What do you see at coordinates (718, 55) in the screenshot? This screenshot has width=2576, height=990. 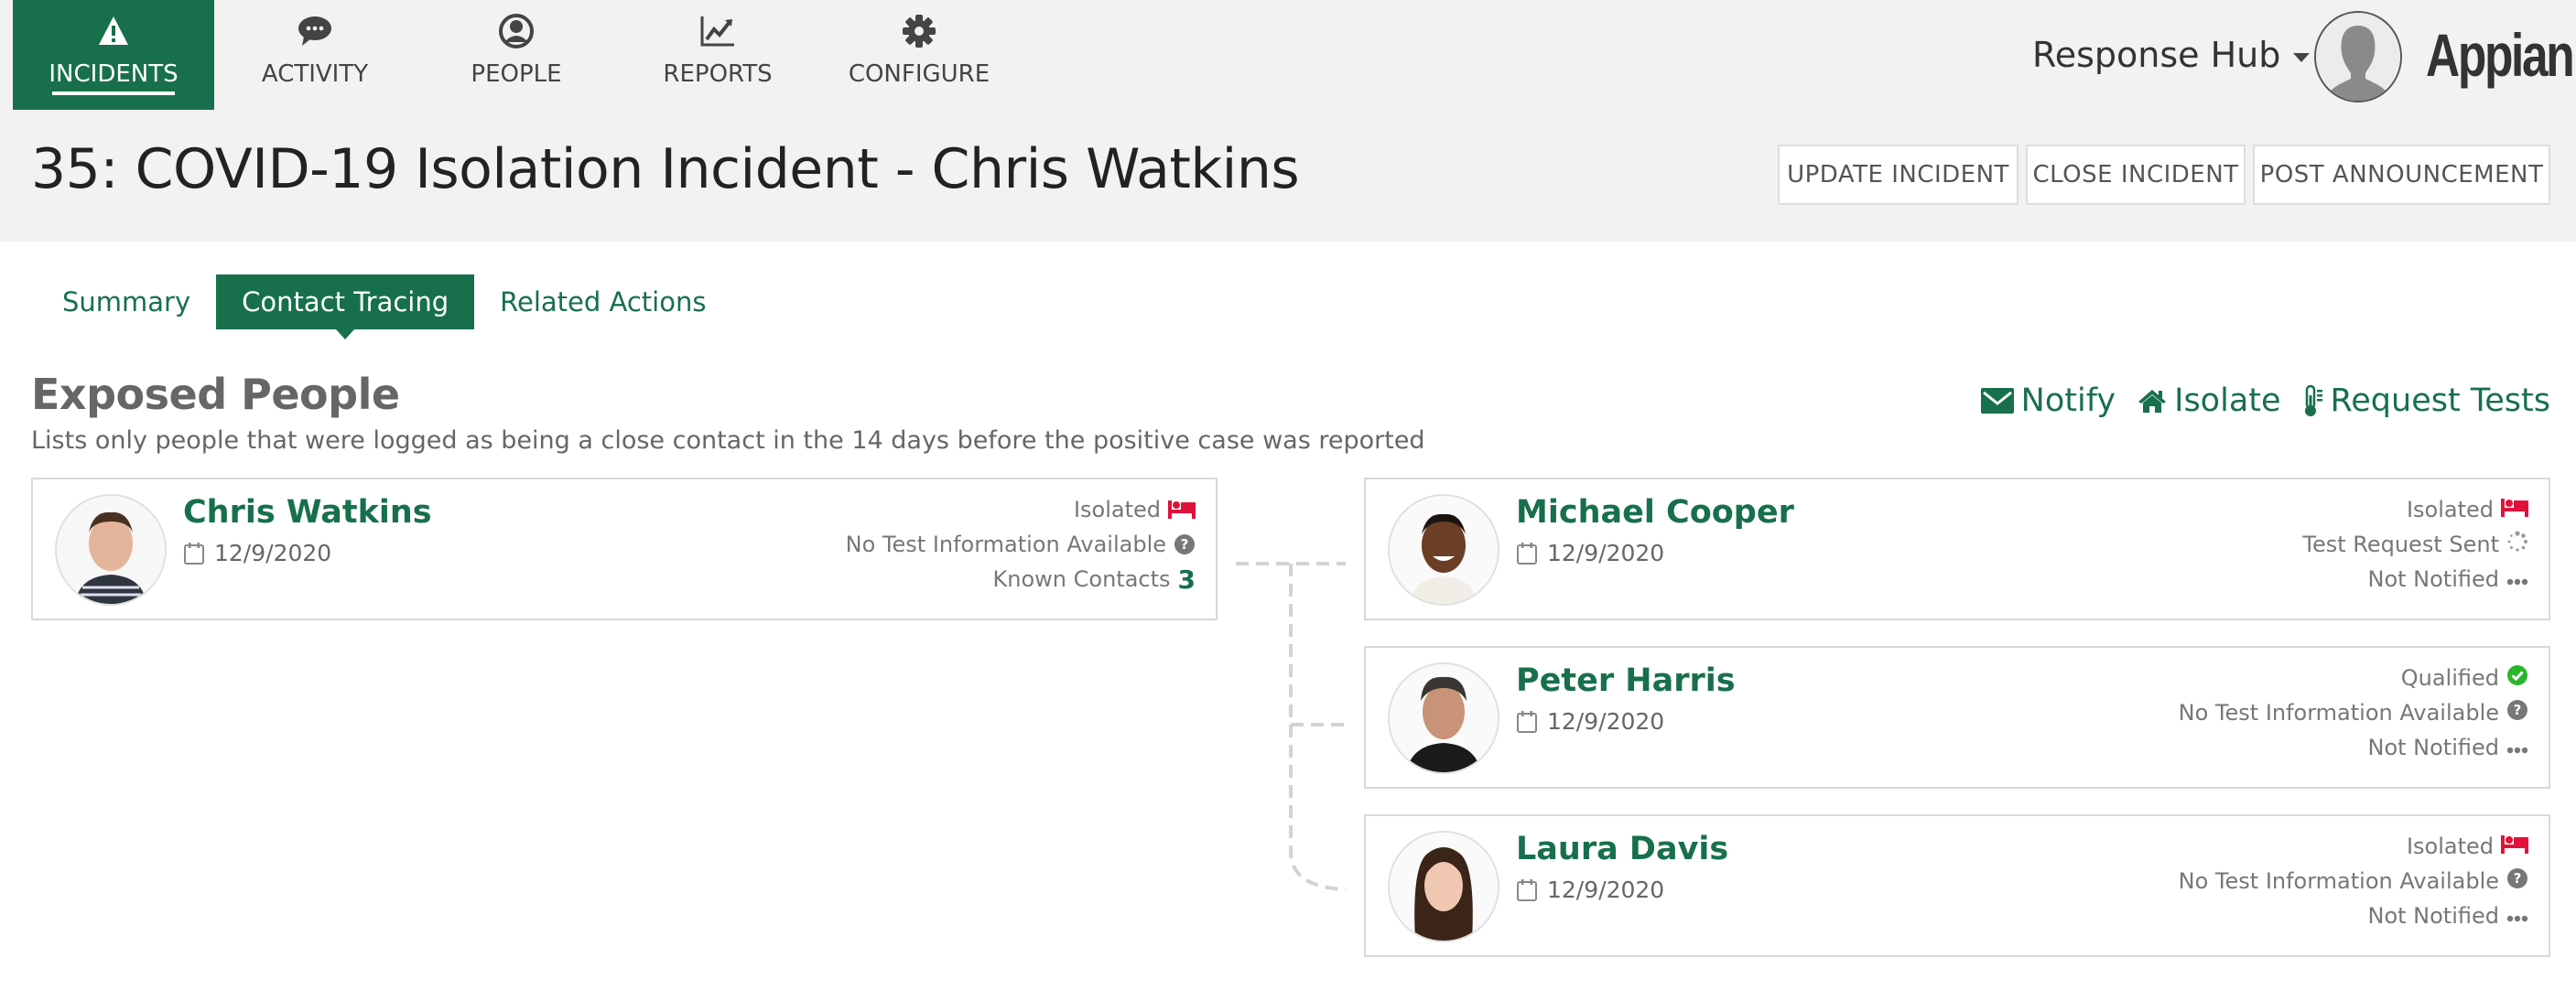 I see `nav-item-reports: REPORTS` at bounding box center [718, 55].